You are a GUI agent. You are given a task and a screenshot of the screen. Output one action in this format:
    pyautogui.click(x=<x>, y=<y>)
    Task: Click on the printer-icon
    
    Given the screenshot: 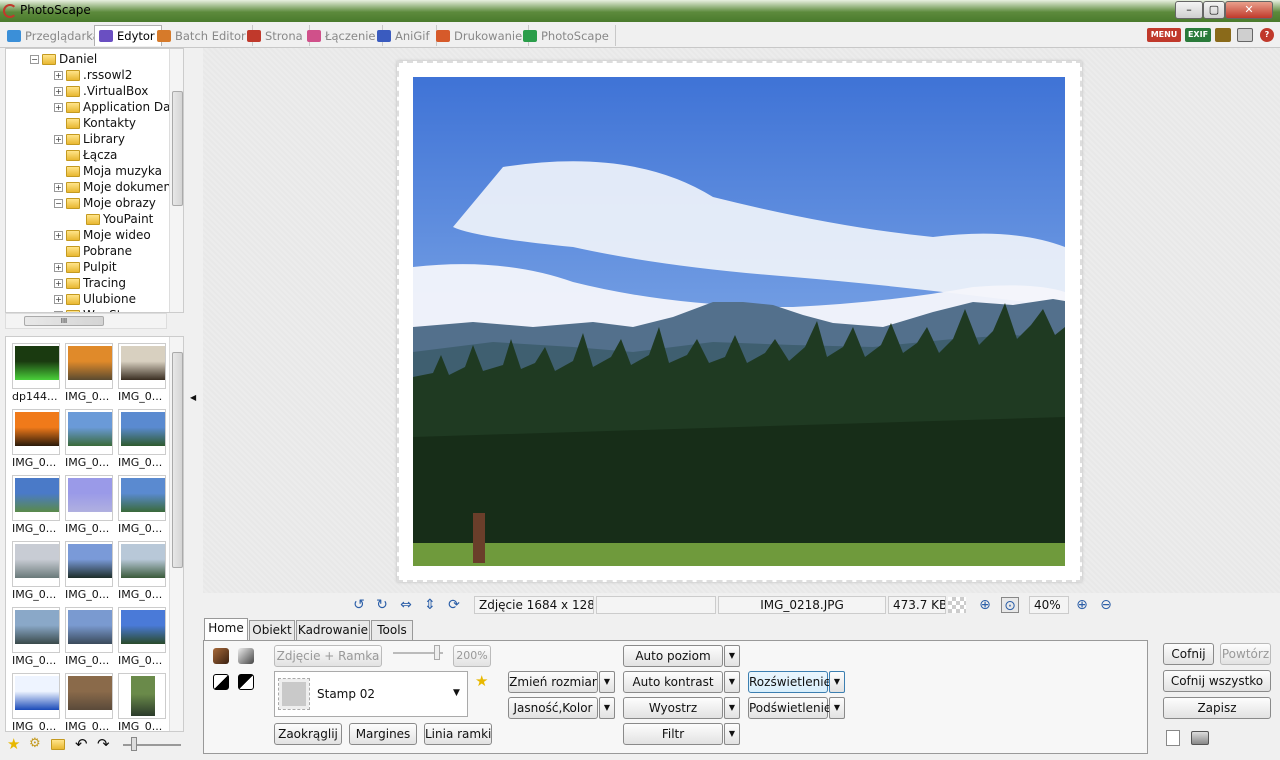 What is the action you would take?
    pyautogui.click(x=1200, y=738)
    